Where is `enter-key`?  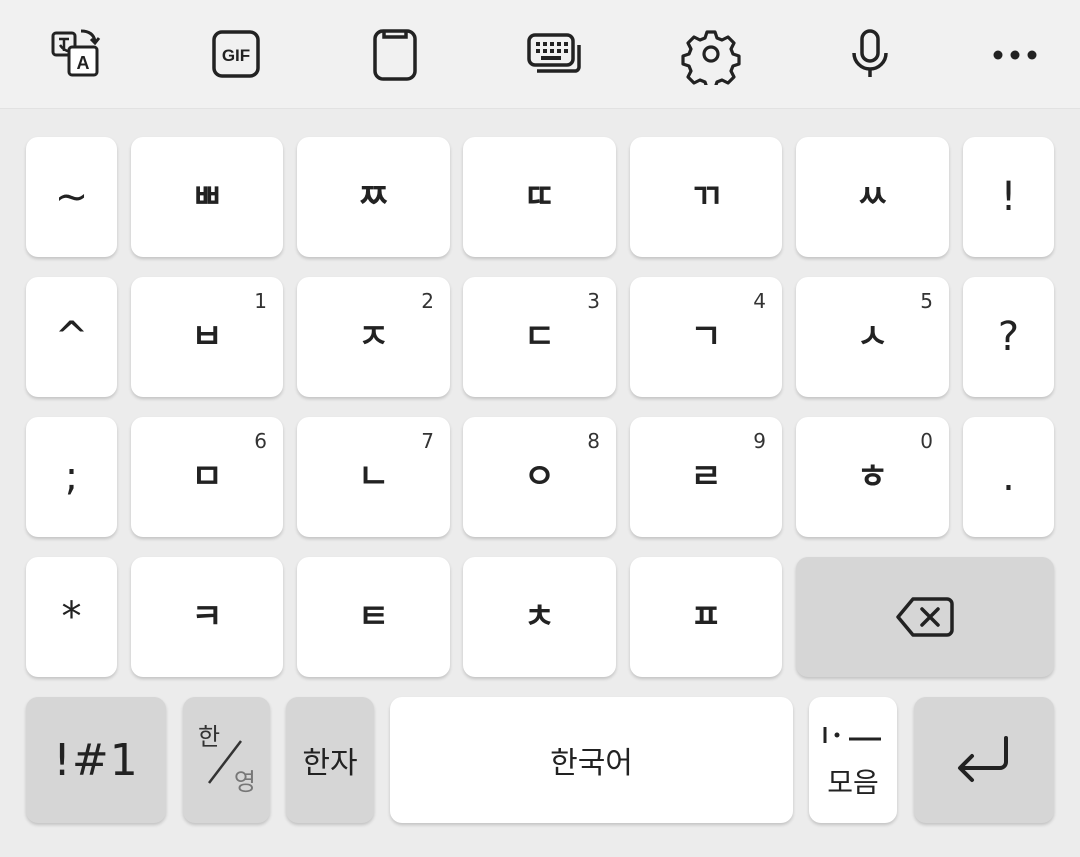 enter-key is located at coordinates (984, 760).